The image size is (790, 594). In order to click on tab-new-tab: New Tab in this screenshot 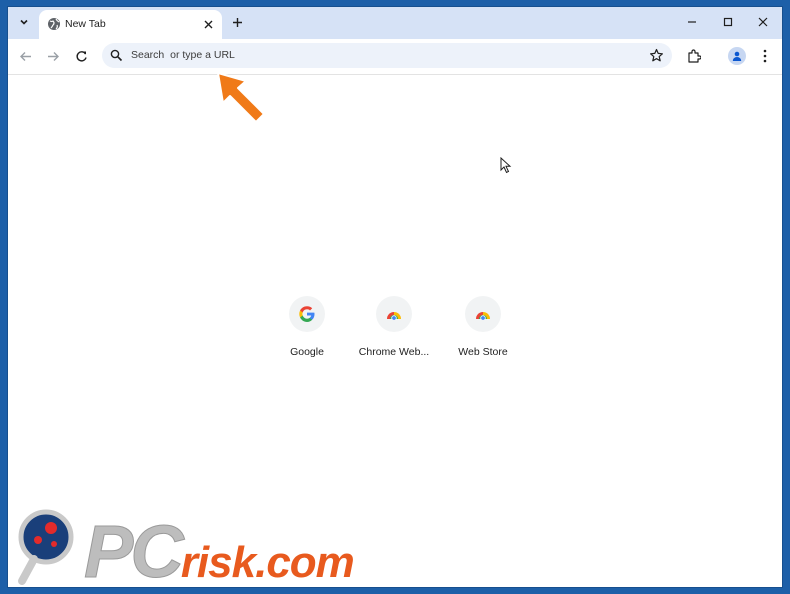, I will do `click(130, 24)`.